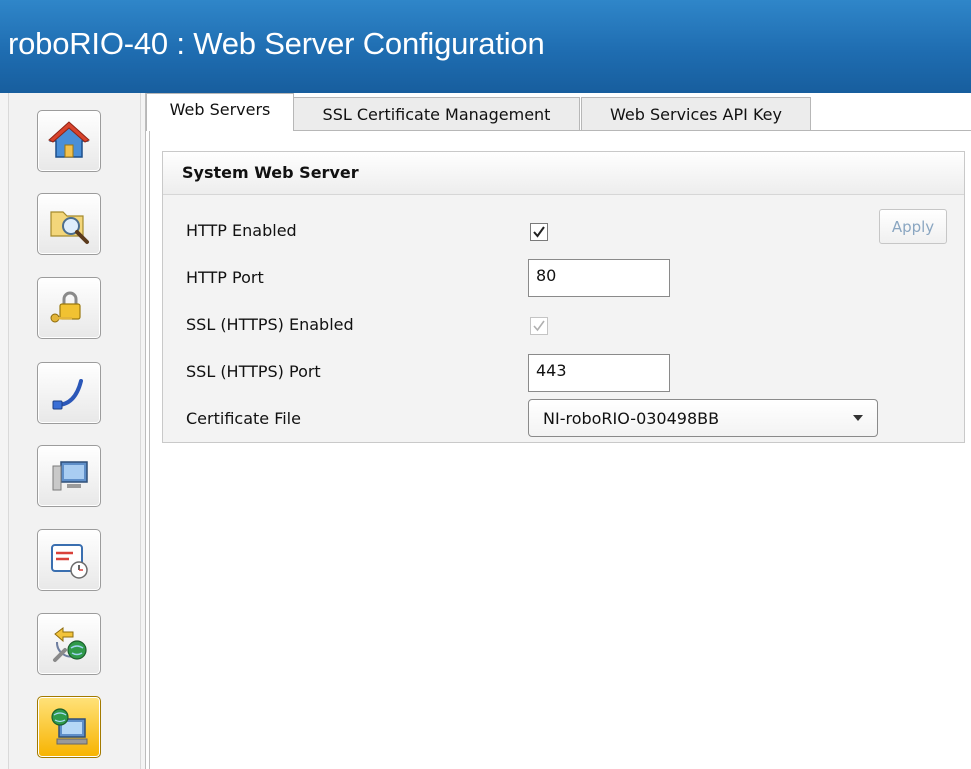  I want to click on http-port-input: 80, so click(599, 278).